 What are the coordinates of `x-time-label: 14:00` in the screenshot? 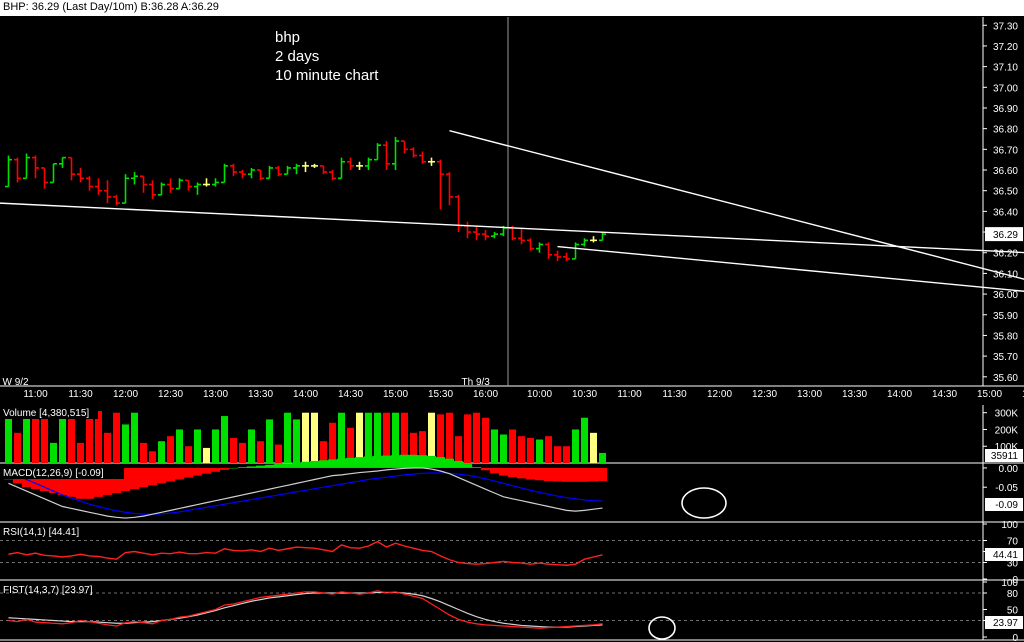 It's located at (899, 394).